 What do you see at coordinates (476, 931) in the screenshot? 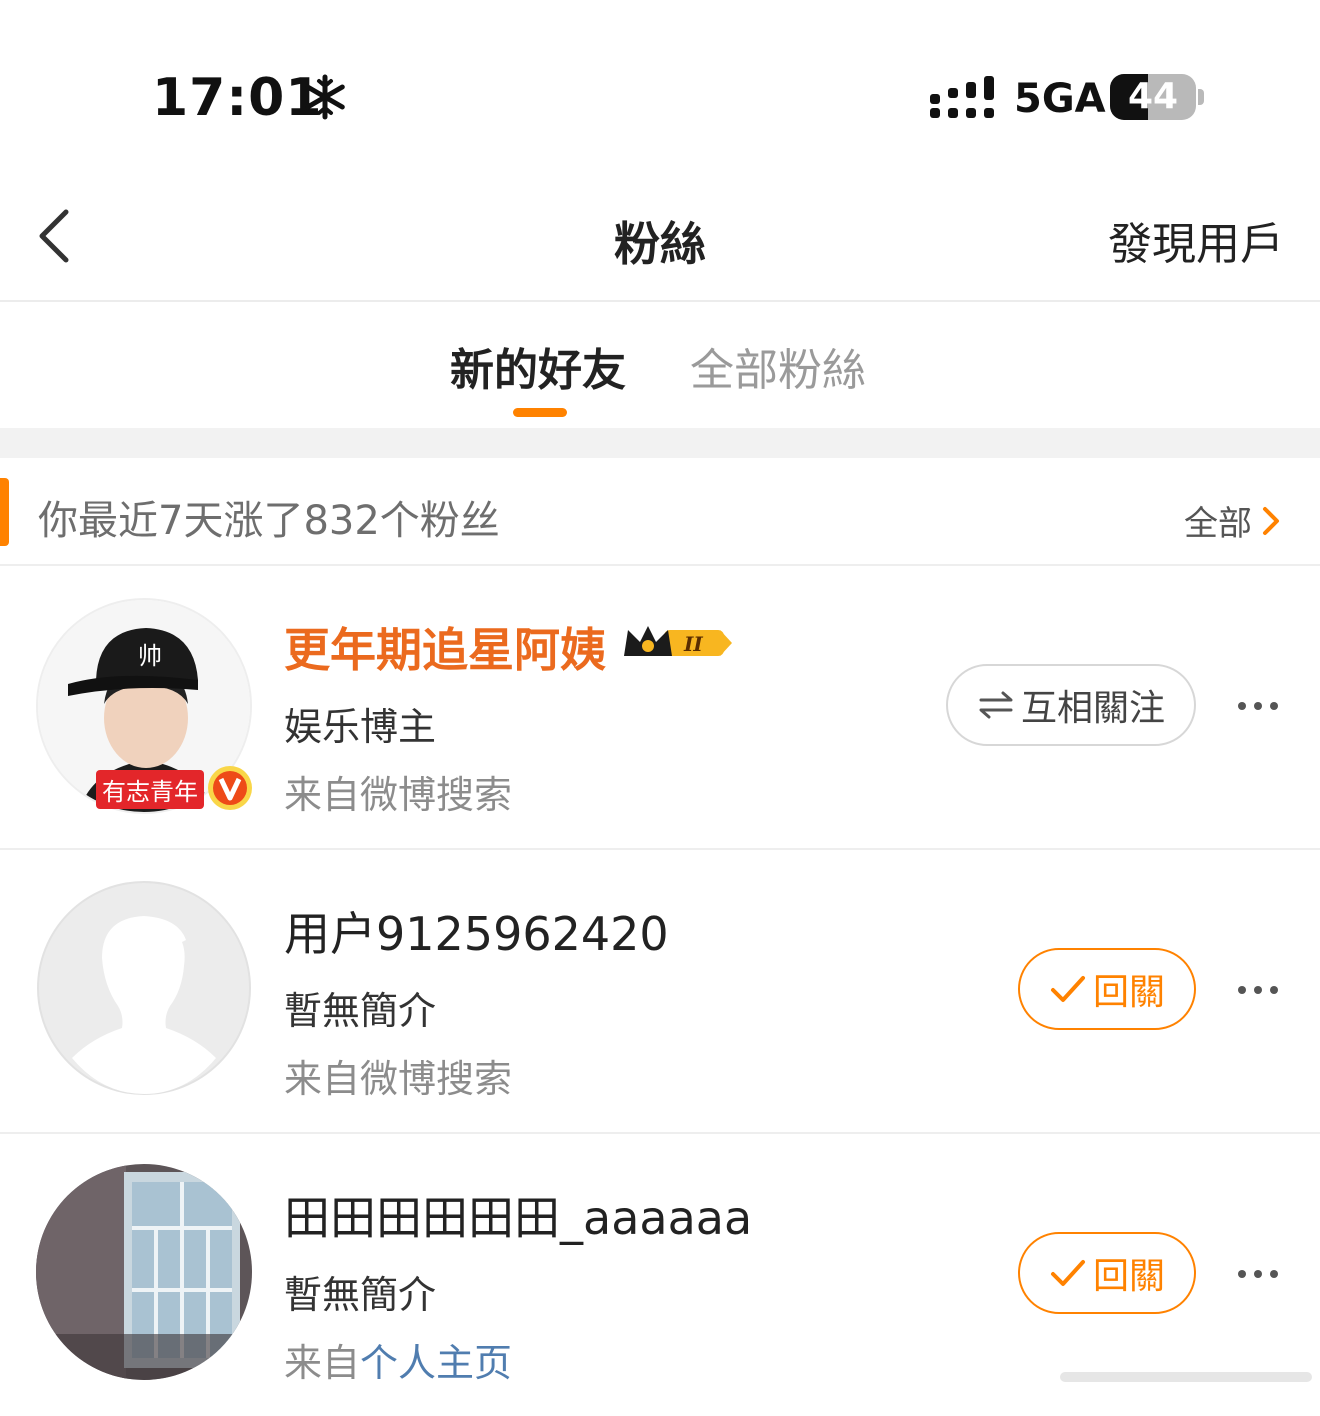
I see `fan-name: 用户9125962420` at bounding box center [476, 931].